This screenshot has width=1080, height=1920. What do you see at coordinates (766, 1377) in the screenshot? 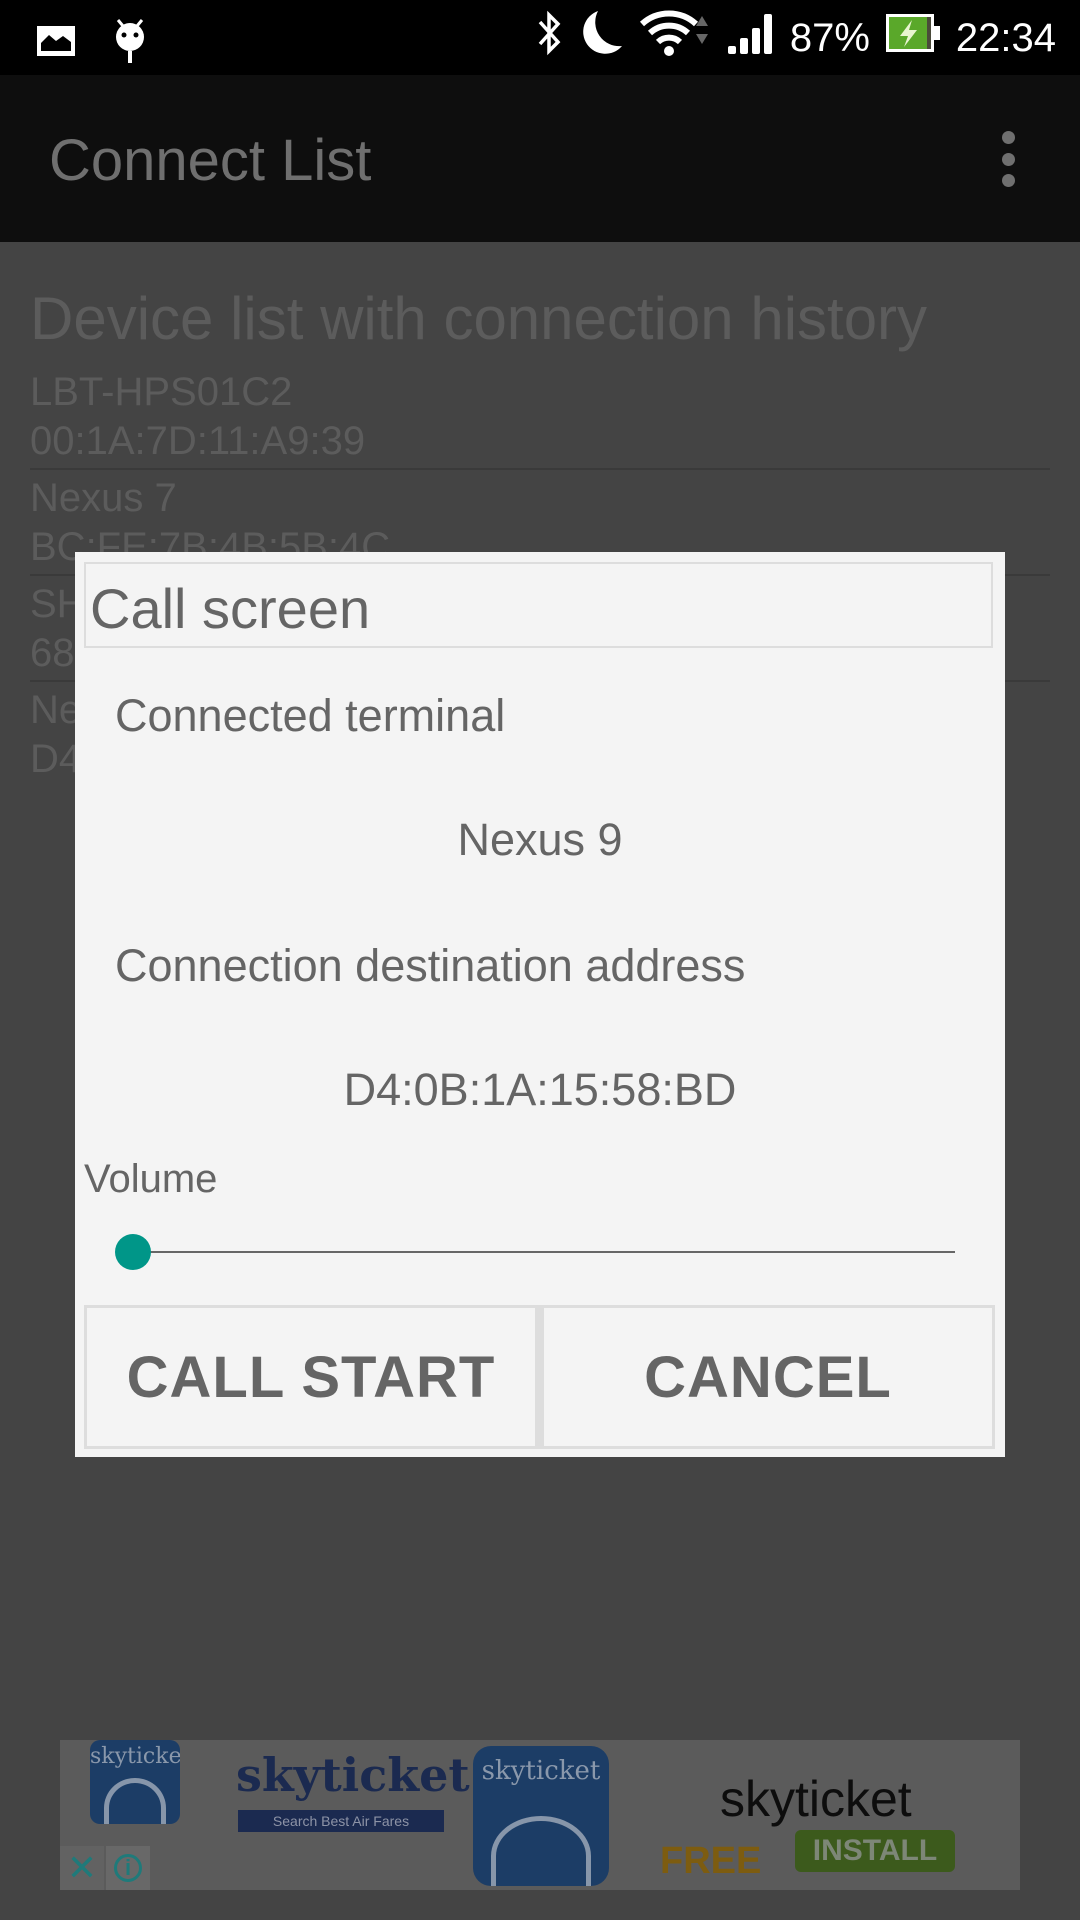
I see `cancel-button: CANCEL` at bounding box center [766, 1377].